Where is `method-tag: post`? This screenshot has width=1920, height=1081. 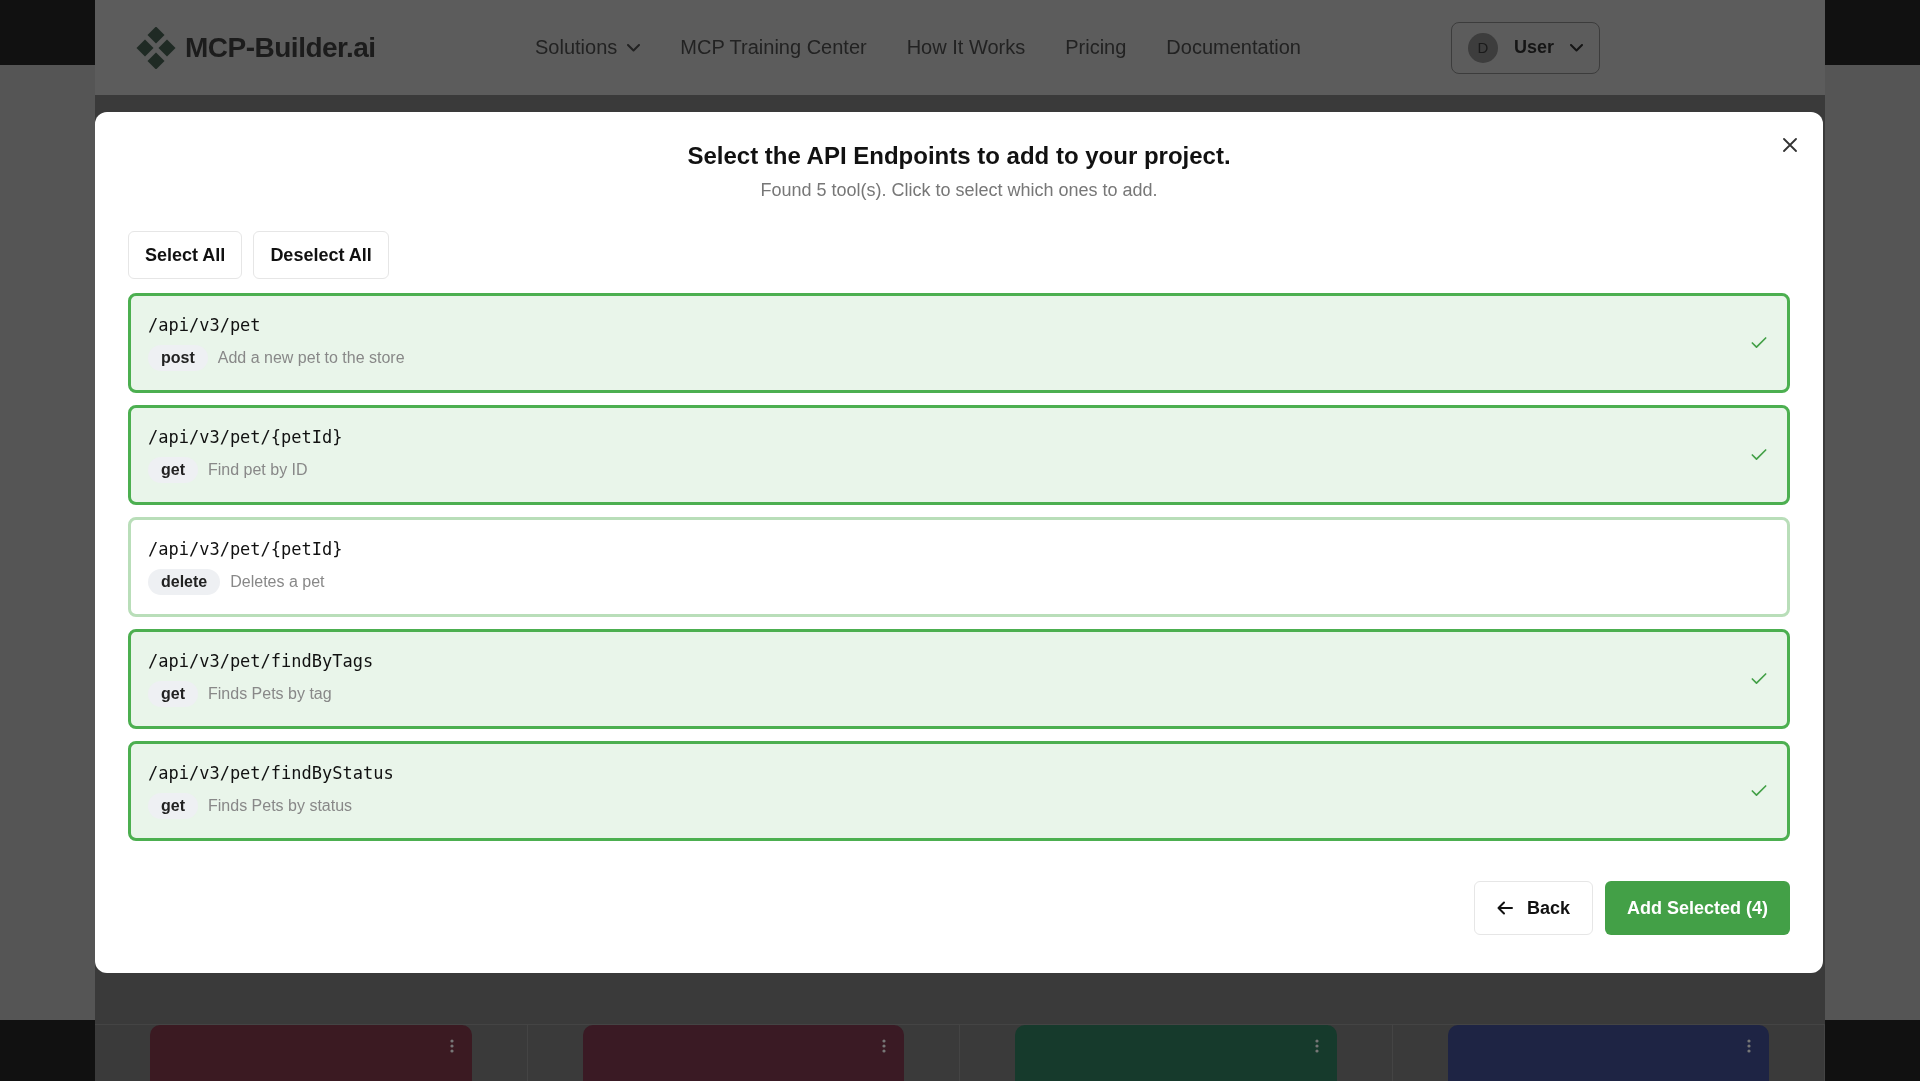
method-tag: post is located at coordinates (178, 358).